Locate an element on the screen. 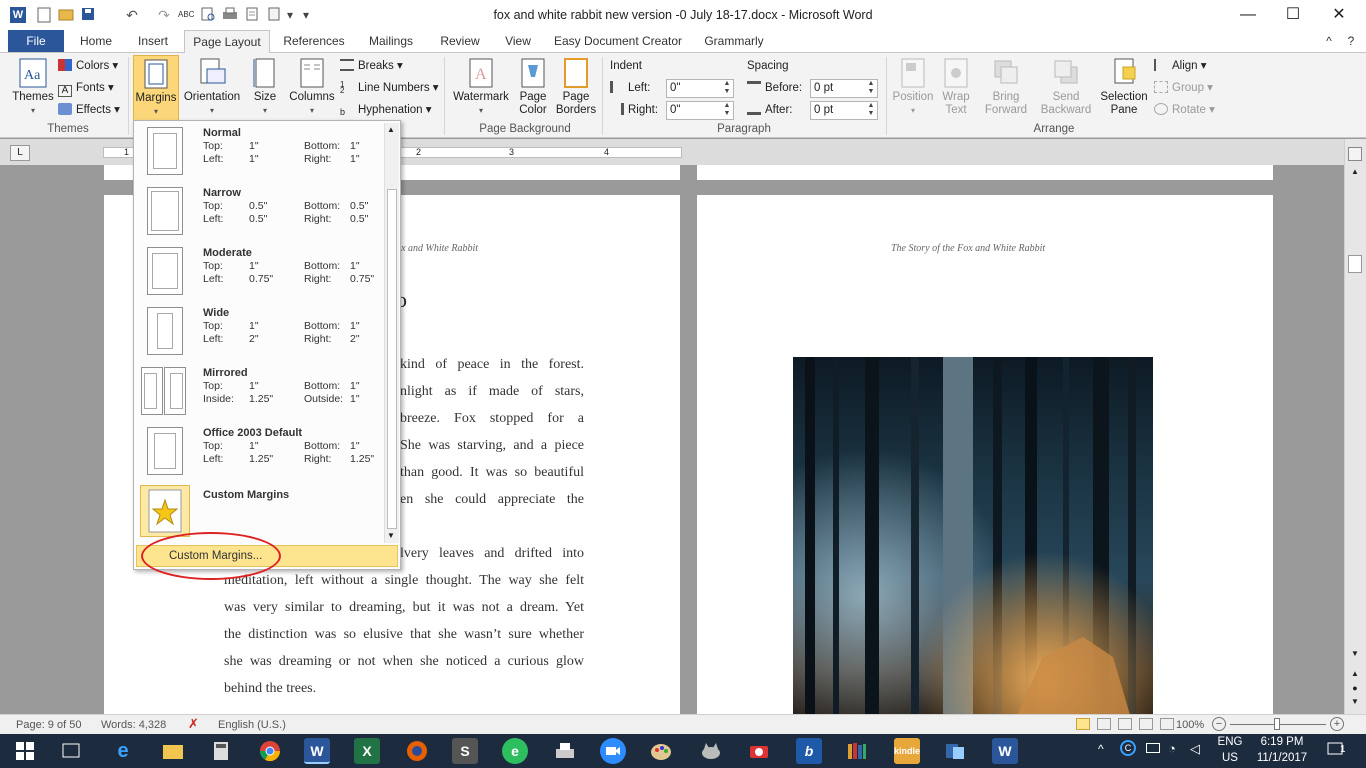 The width and height of the screenshot is (1366, 768). excel-icon: X is located at coordinates (367, 751).